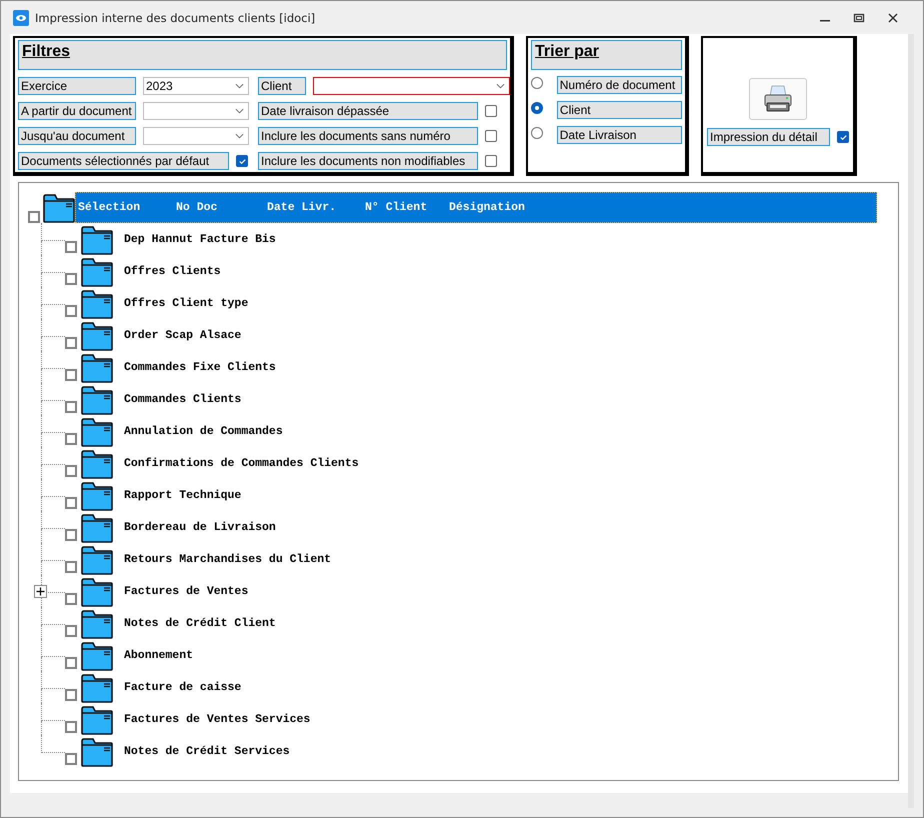 This screenshot has height=818, width=924. What do you see at coordinates (172, 271) in the screenshot?
I see `tree-item: Offres Clients` at bounding box center [172, 271].